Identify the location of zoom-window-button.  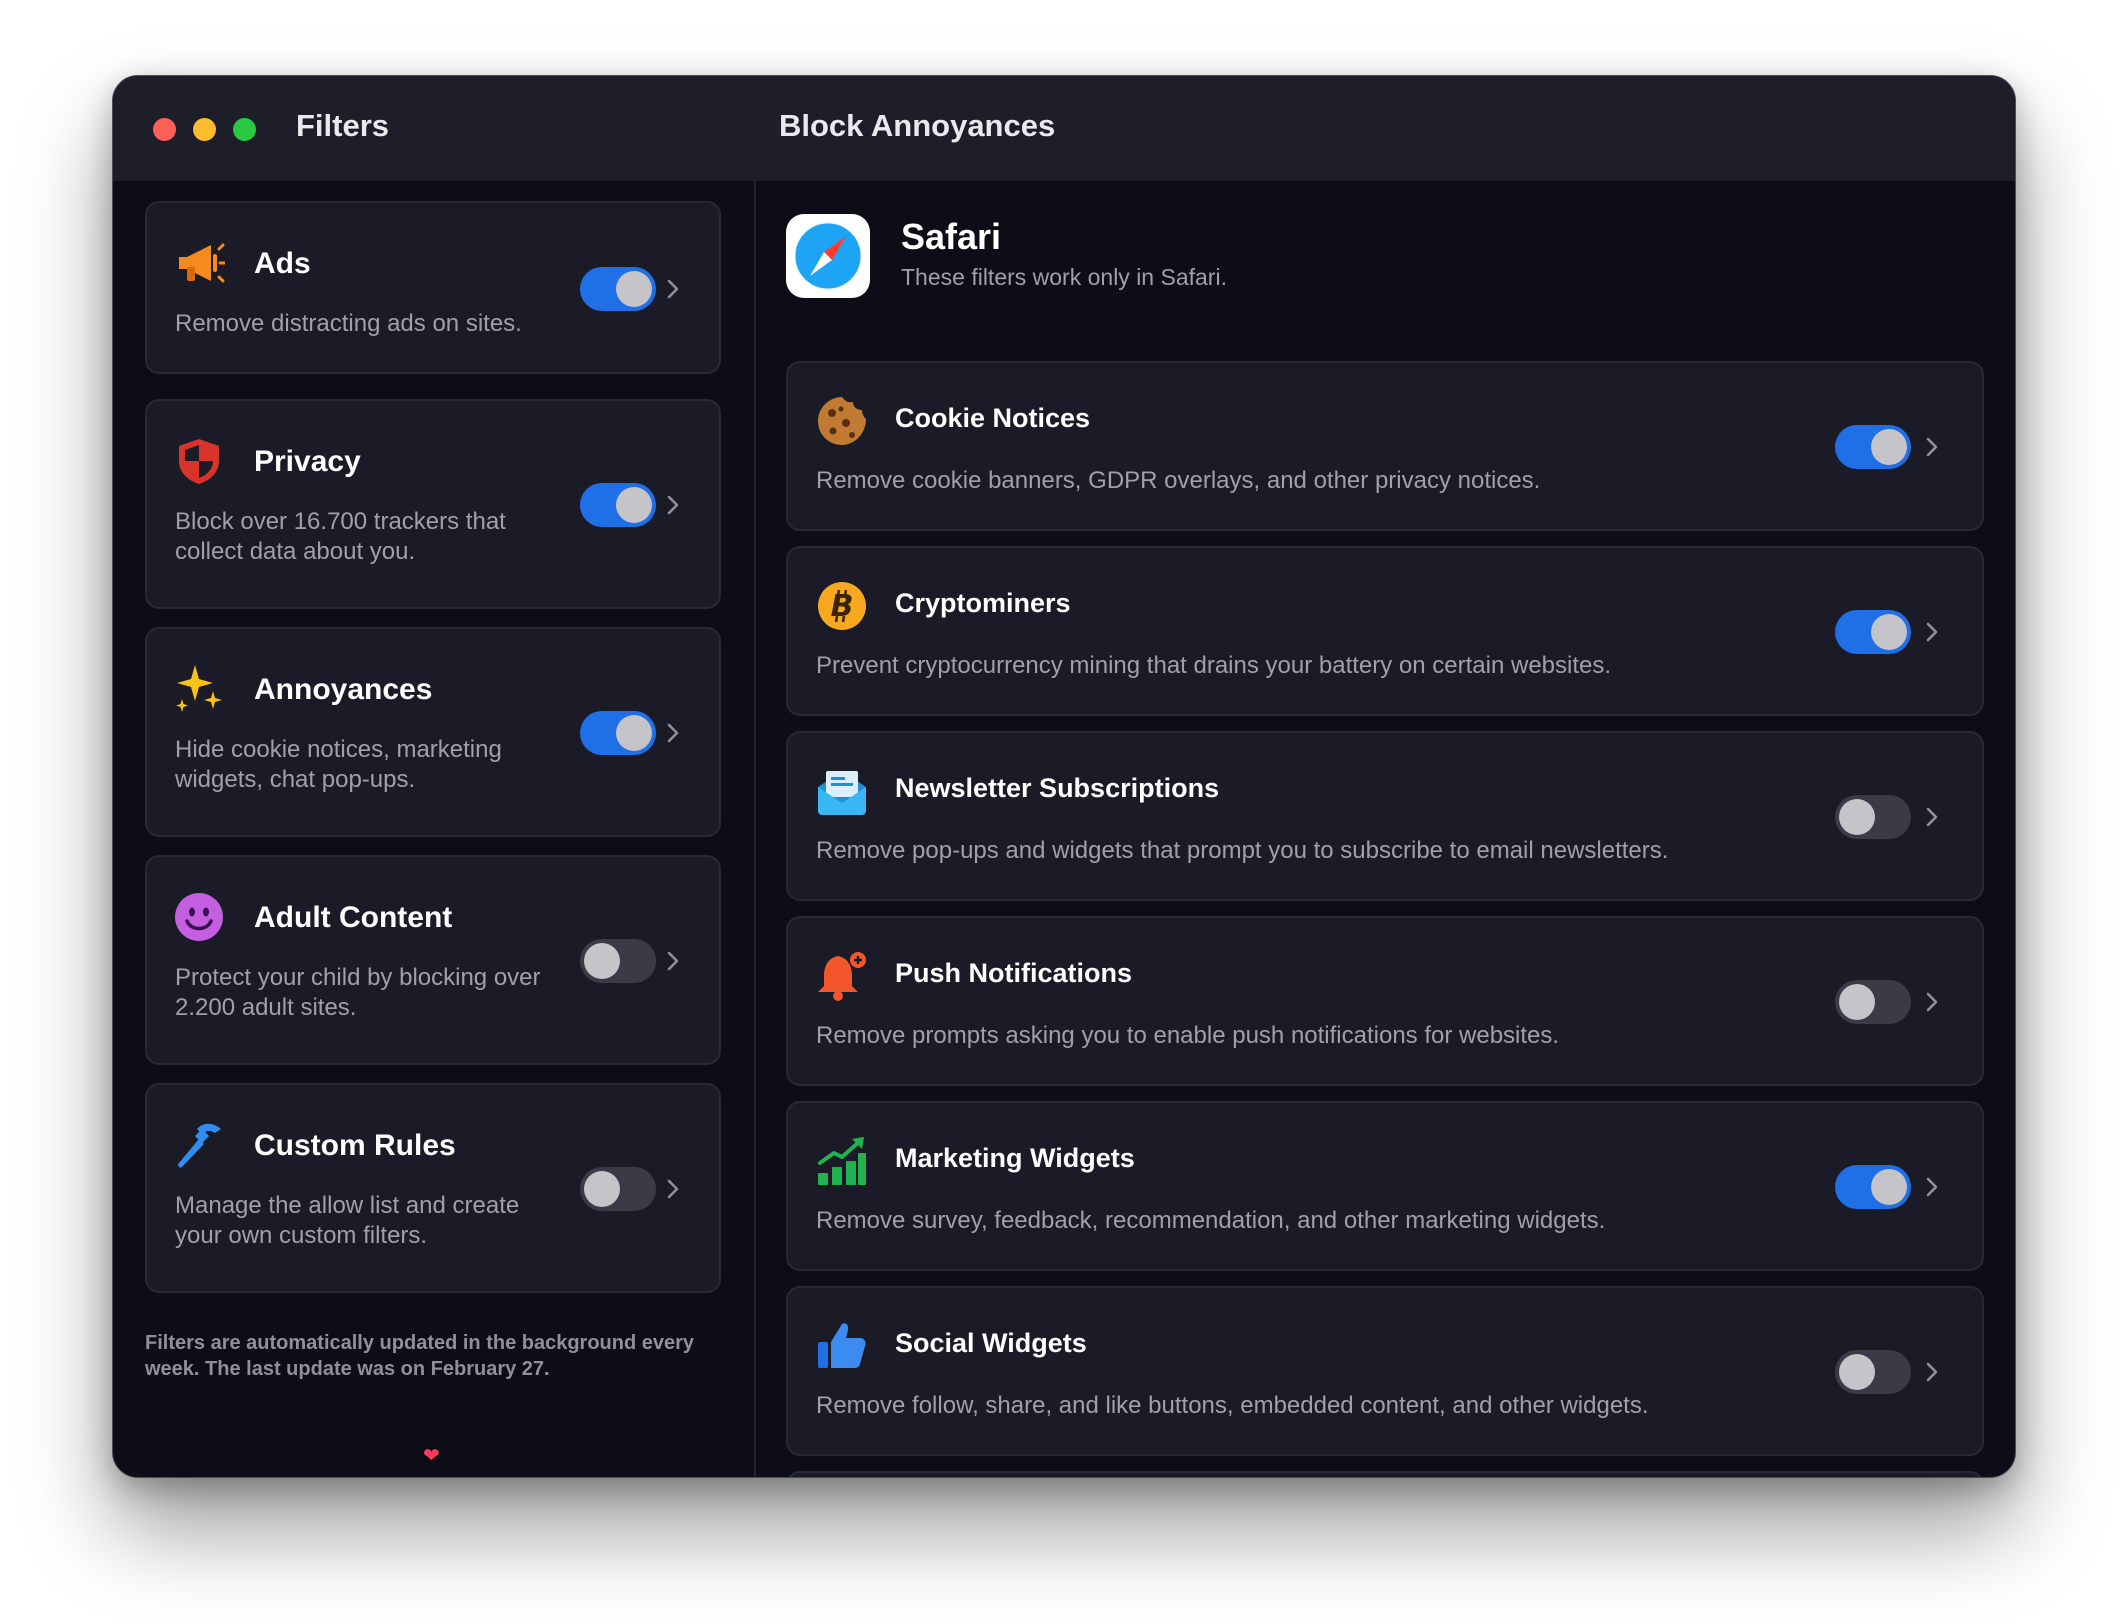
(244, 129).